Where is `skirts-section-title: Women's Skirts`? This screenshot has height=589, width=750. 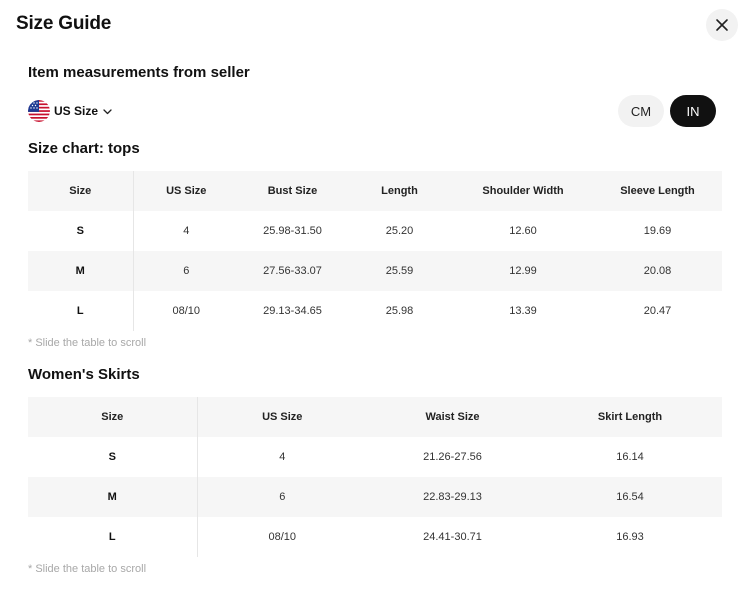
skirts-section-title: Women's Skirts is located at coordinates (84, 374).